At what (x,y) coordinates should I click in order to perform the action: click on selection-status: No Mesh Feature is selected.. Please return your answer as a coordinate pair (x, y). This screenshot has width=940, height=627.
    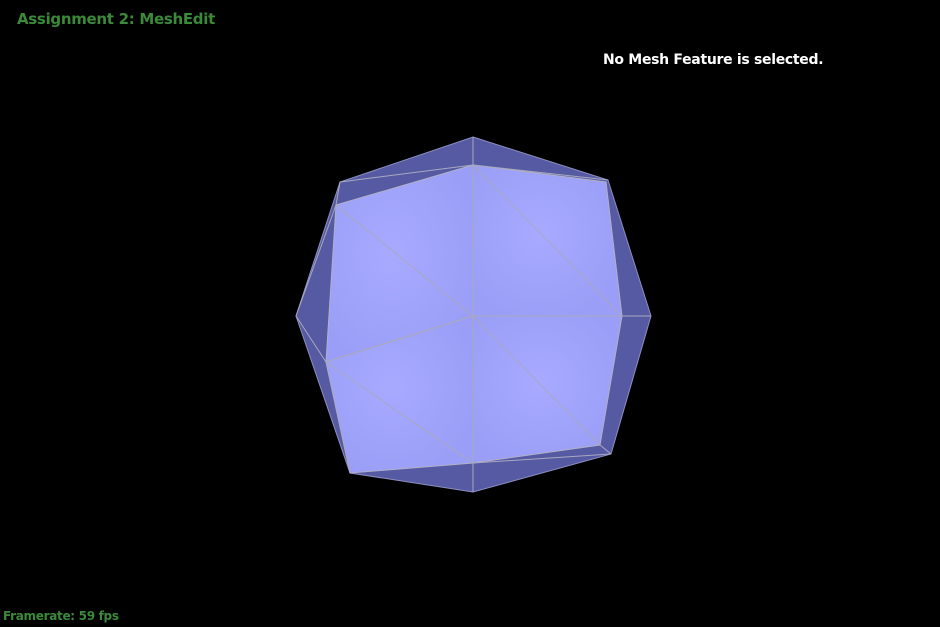
    Looking at the image, I should click on (713, 60).